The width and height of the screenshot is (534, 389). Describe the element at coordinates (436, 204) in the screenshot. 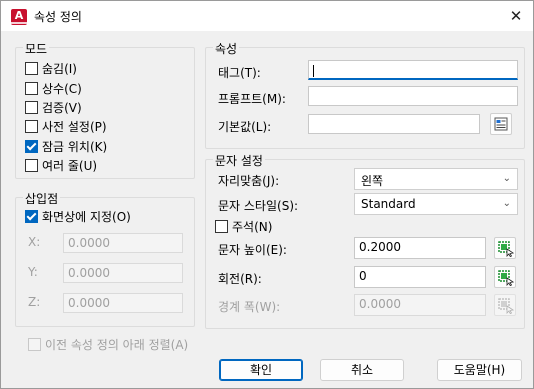

I see `text-style-dropdown: Standard ⌄` at that location.